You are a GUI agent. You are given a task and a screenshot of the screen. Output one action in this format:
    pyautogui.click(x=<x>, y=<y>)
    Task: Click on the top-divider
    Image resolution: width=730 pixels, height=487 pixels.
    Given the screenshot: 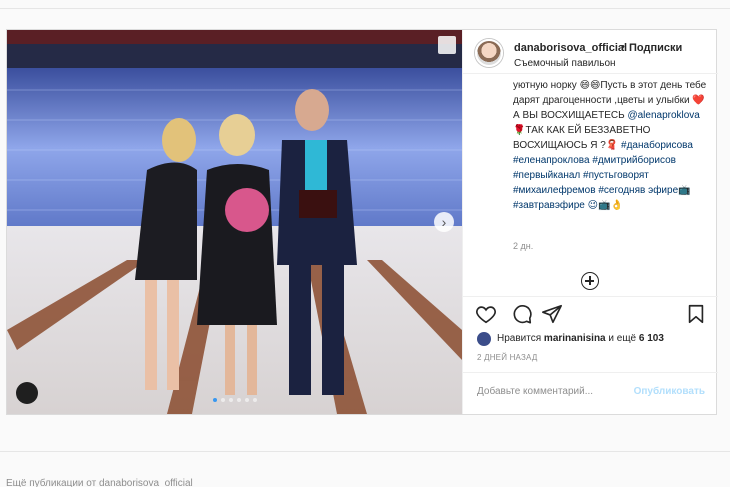 What is the action you would take?
    pyautogui.click(x=365, y=8)
    